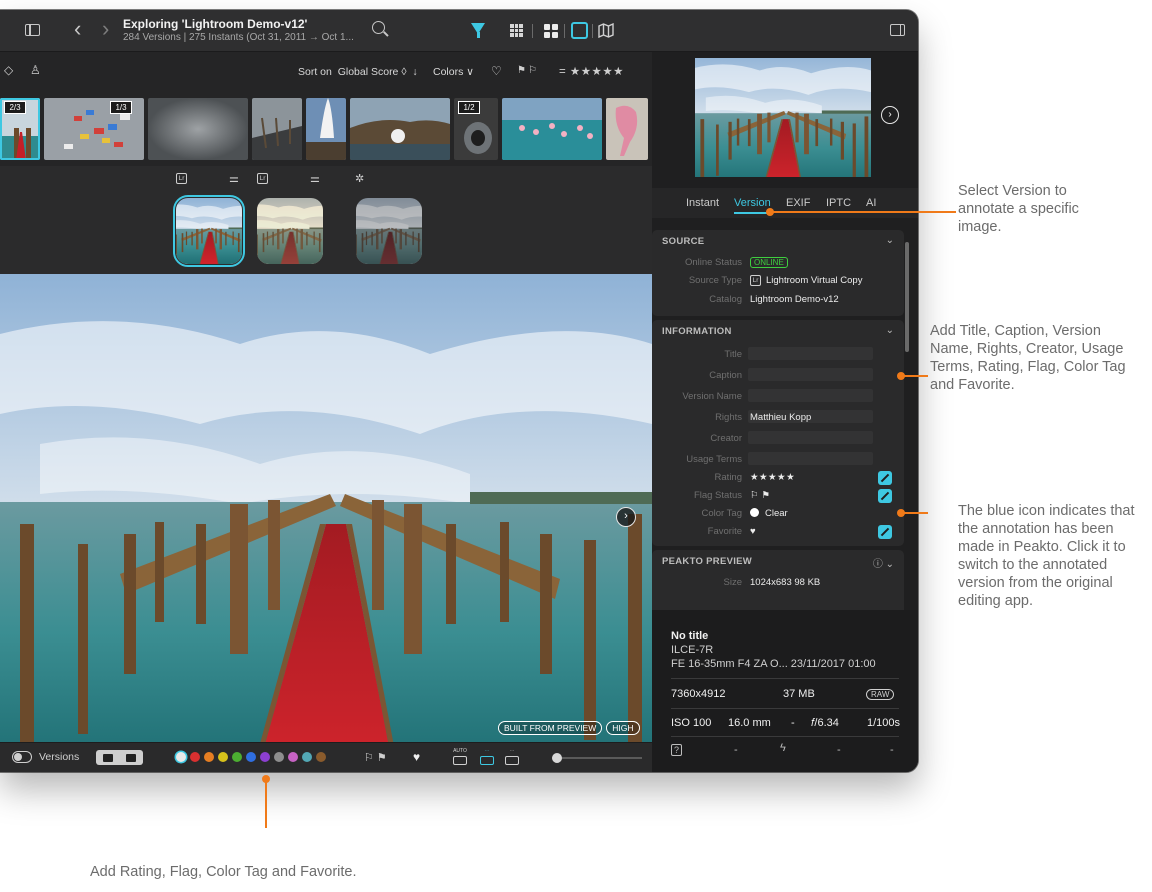 The image size is (1152, 892). What do you see at coordinates (551, 31) in the screenshot?
I see `mosaic-view-icon` at bounding box center [551, 31].